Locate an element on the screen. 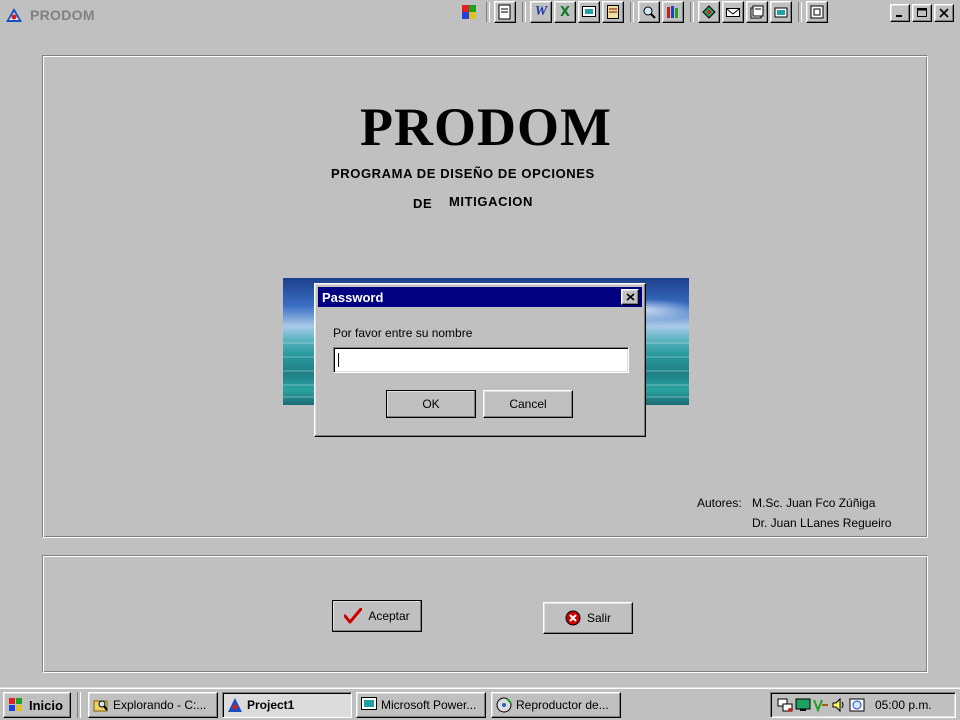 This screenshot has height=720, width=960. cancel-label: Cancel is located at coordinates (528, 404).